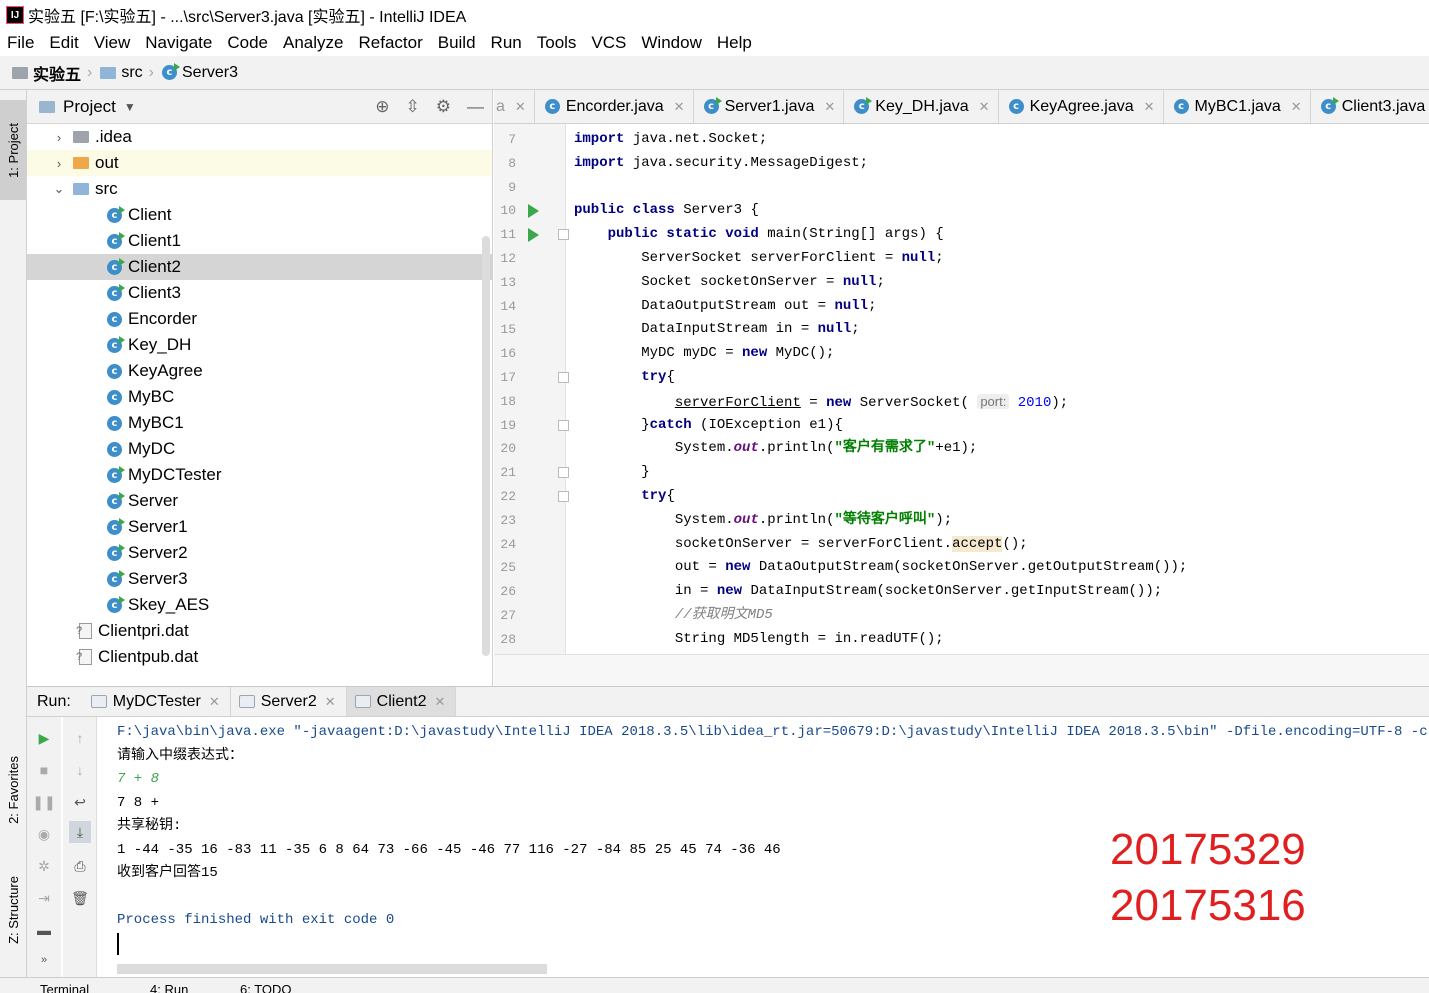 This screenshot has width=1429, height=993. Describe the element at coordinates (259, 345) in the screenshot. I see `tree-item: c Key_DH` at that location.